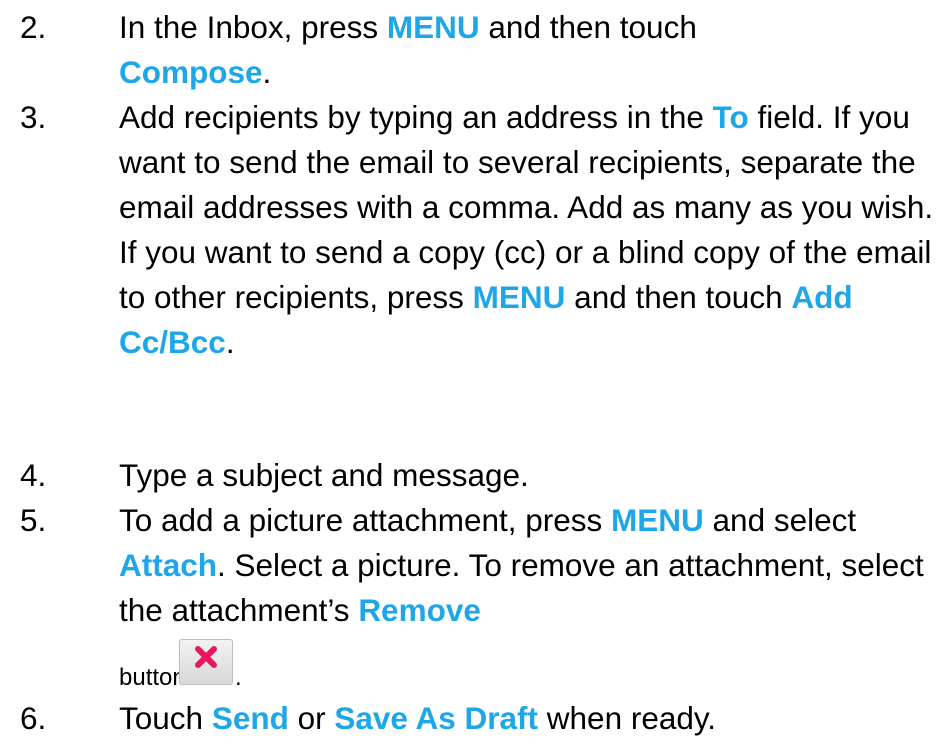 Image resolution: width=942 pixels, height=752 pixels. What do you see at coordinates (253, 27) in the screenshot?
I see `text-run: In the Inbox, press` at bounding box center [253, 27].